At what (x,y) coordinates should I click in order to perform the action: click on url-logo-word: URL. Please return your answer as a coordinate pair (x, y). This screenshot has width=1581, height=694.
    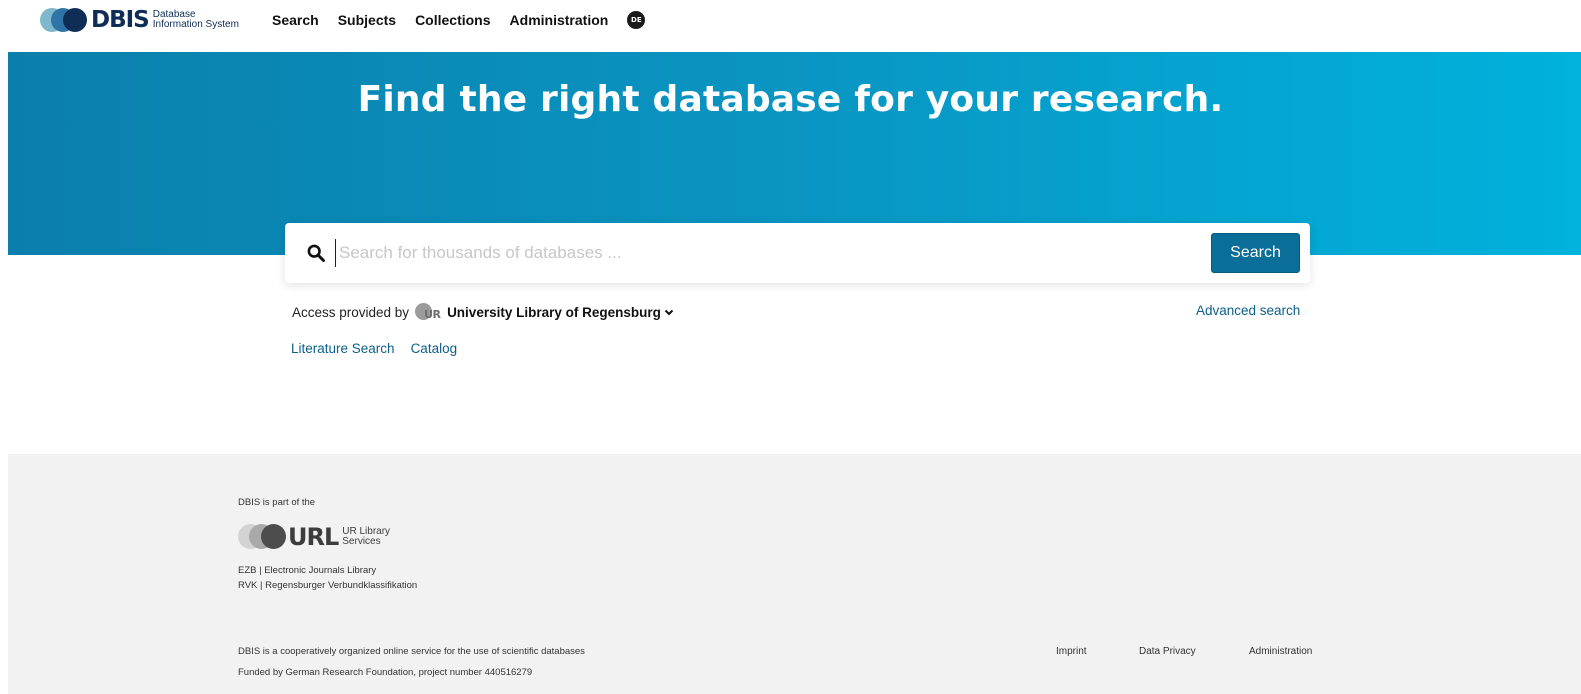
    Looking at the image, I should click on (313, 537).